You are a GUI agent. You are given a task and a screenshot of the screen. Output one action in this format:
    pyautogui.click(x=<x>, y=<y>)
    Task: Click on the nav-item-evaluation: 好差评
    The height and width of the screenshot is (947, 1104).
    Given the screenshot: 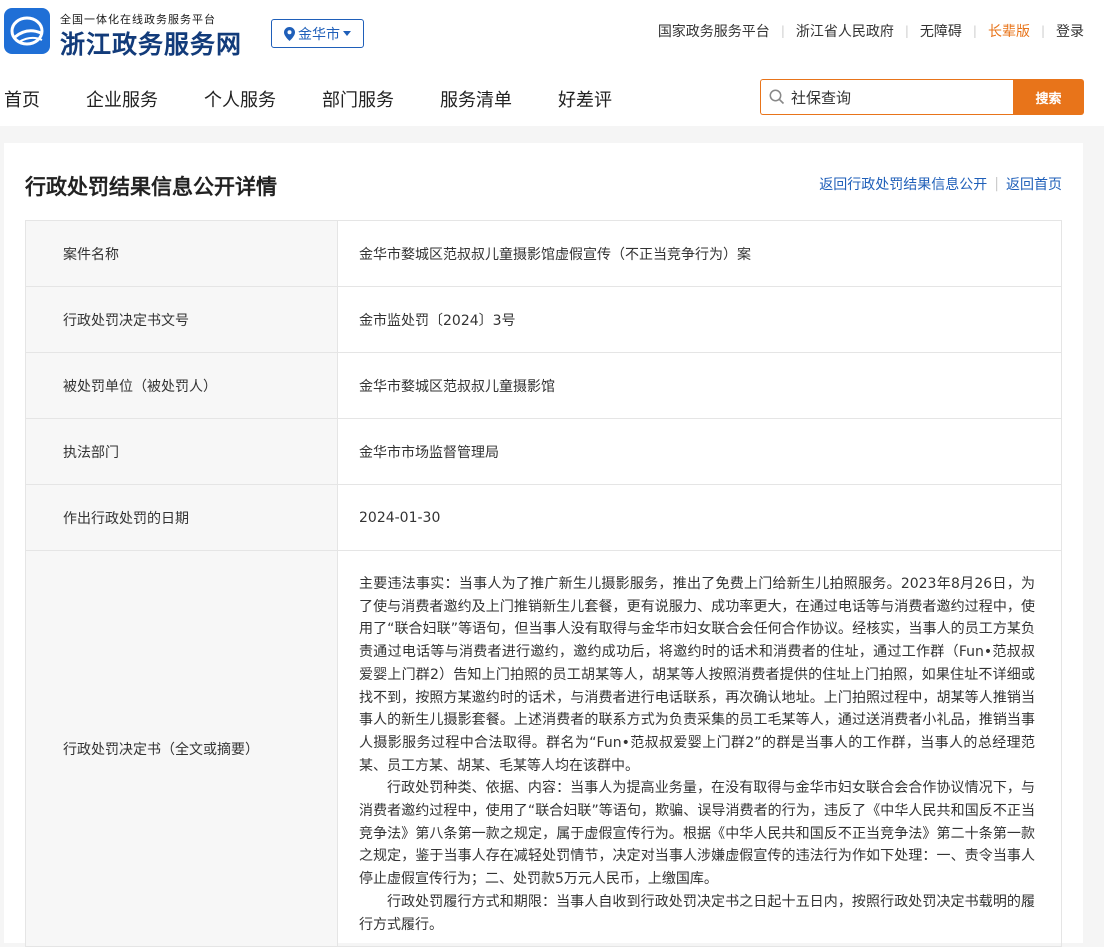 What is the action you would take?
    pyautogui.click(x=585, y=99)
    